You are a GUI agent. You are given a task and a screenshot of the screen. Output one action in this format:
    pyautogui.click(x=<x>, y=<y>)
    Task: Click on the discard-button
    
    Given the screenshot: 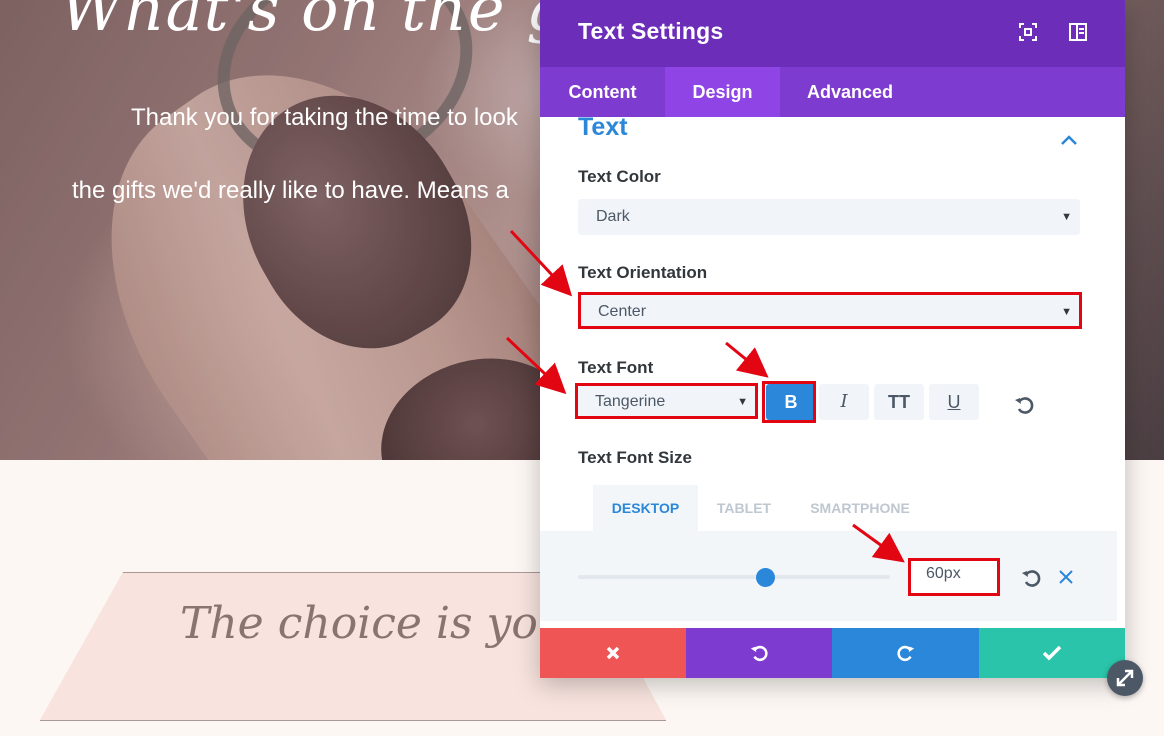 What is the action you would take?
    pyautogui.click(x=613, y=653)
    